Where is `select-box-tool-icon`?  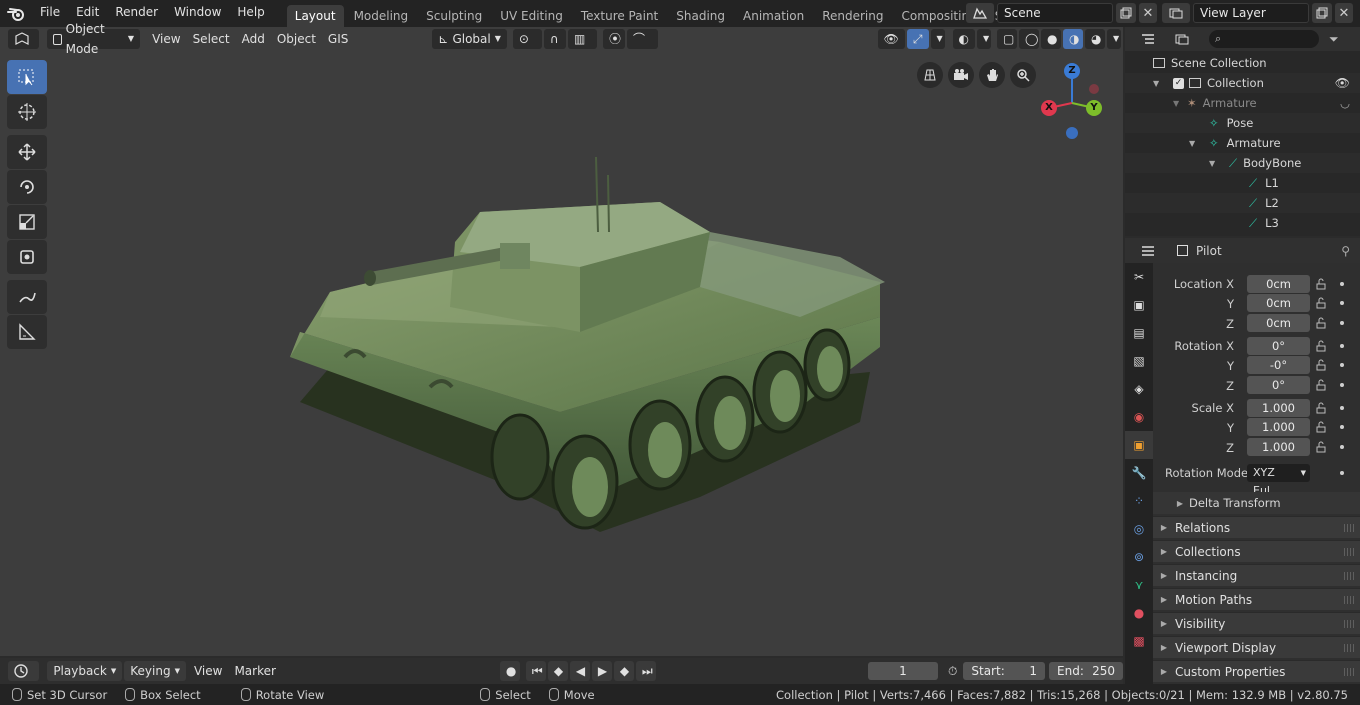
select-box-tool-icon is located at coordinates (27, 77).